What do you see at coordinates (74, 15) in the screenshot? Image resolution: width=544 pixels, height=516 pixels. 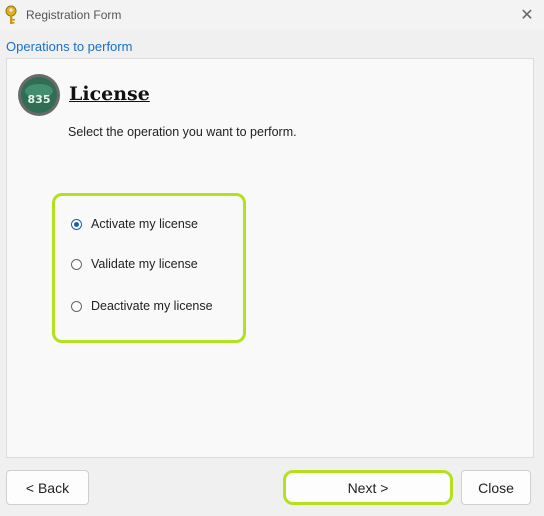 I see `window-title: Registration Form` at bounding box center [74, 15].